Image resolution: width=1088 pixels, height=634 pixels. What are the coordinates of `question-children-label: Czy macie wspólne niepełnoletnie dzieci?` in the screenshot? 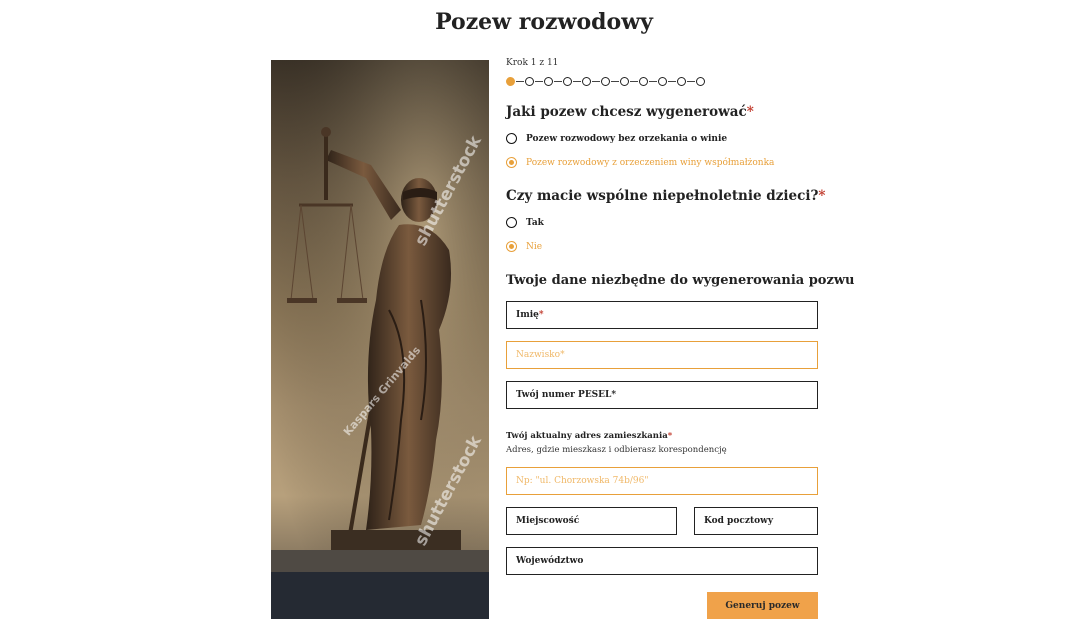 It's located at (662, 196).